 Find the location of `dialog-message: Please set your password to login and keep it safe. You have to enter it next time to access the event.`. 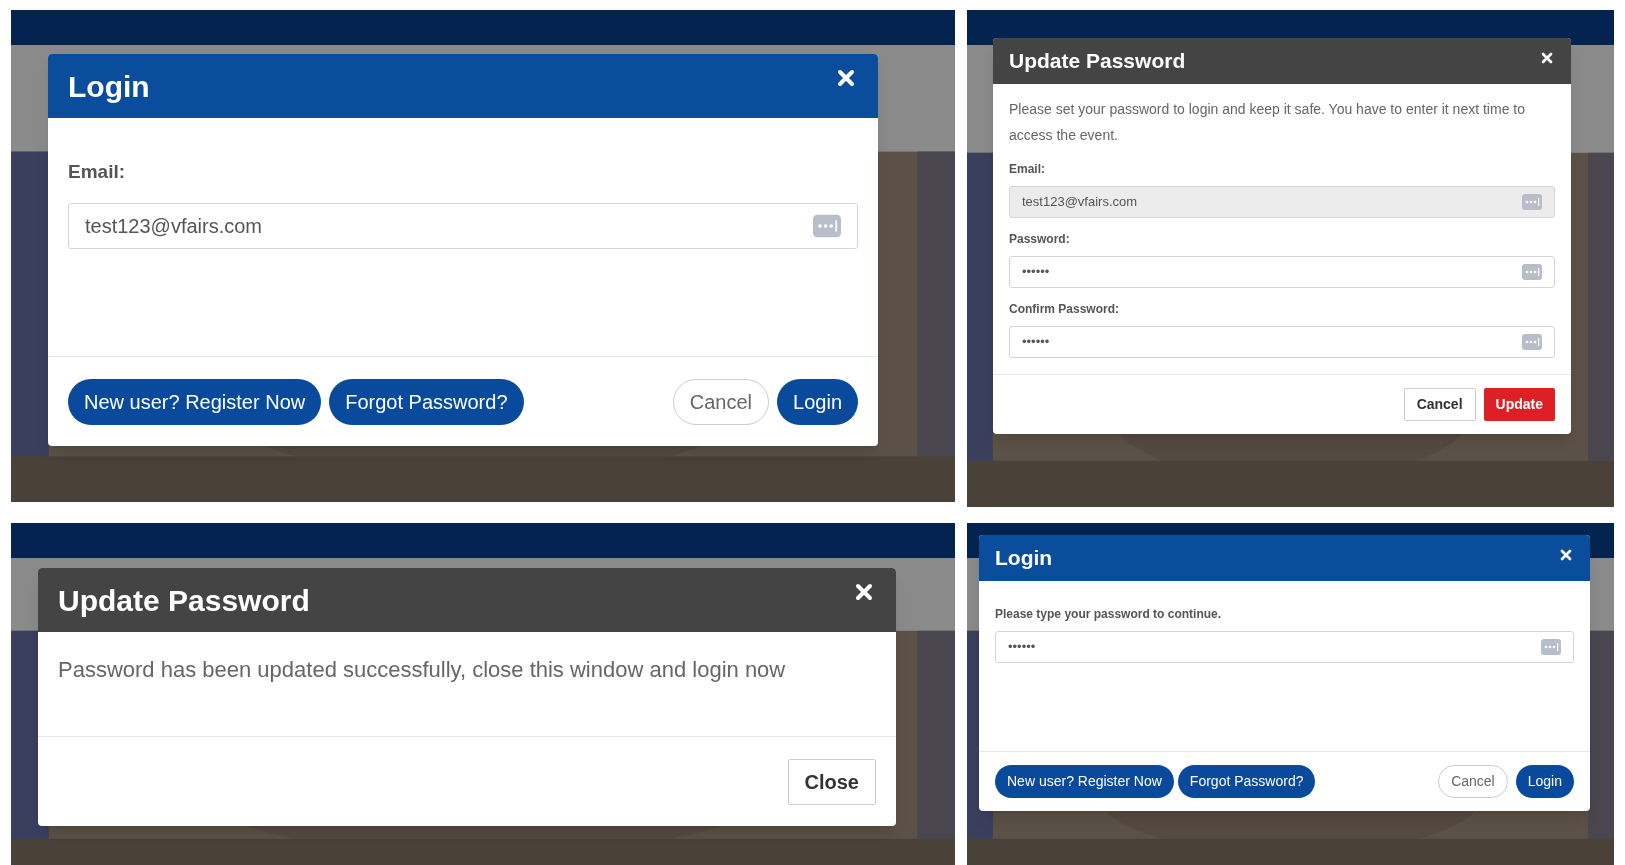

dialog-message: Please set your password to login and keep it safe. You have to enter it next time to access the event. is located at coordinates (1267, 122).